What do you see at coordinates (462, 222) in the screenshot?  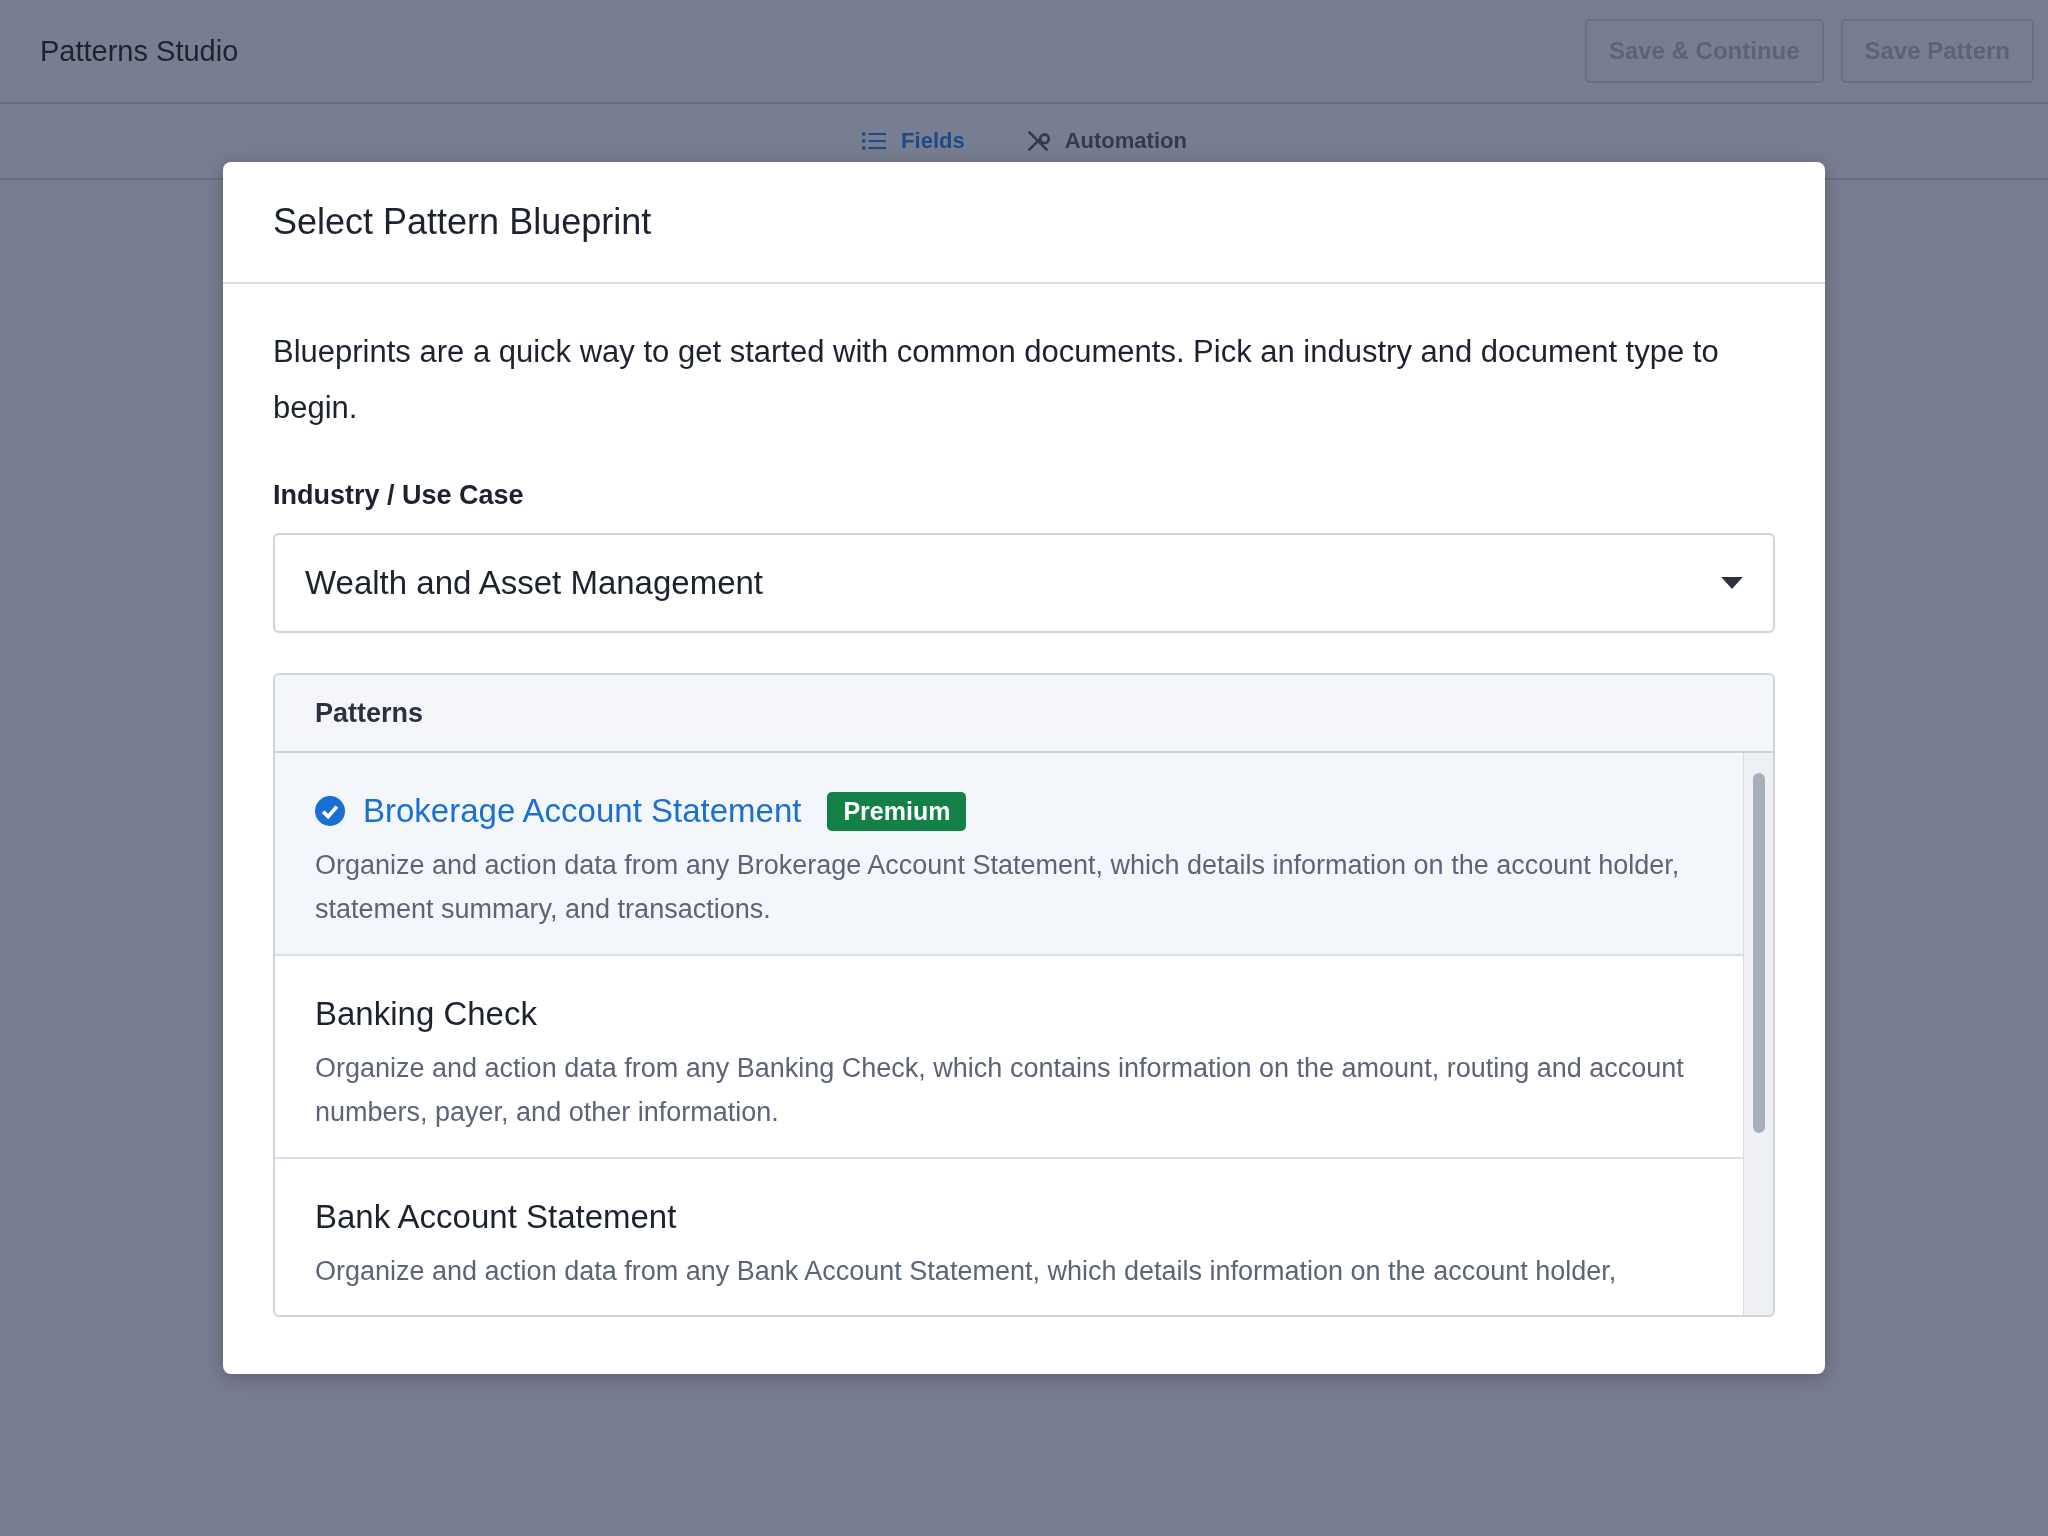 I see `dialog-title: Select Pattern Blueprint` at bounding box center [462, 222].